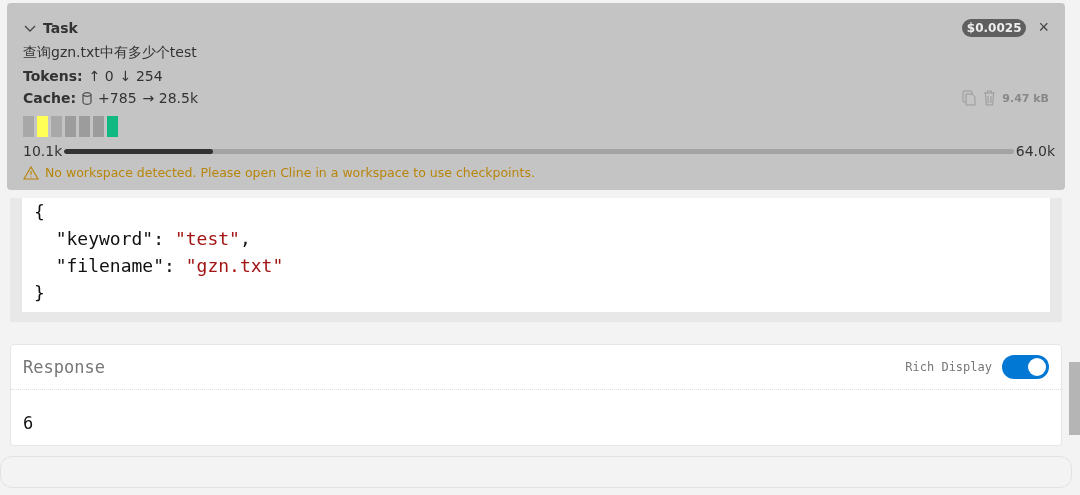 The width and height of the screenshot is (1080, 495). What do you see at coordinates (153, 239) in the screenshot?
I see `code-line: "keyword": "test",` at bounding box center [153, 239].